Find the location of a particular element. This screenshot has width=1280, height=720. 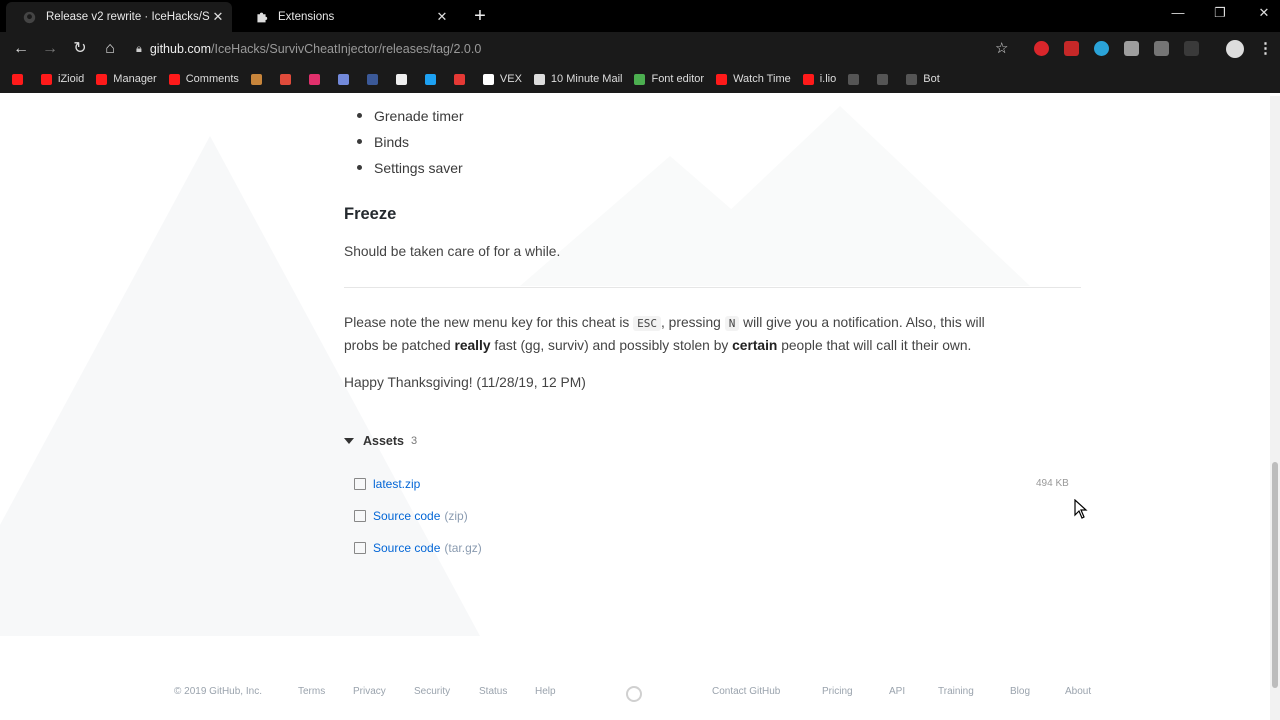

minimize-icon: — is located at coordinates (1178, 12).